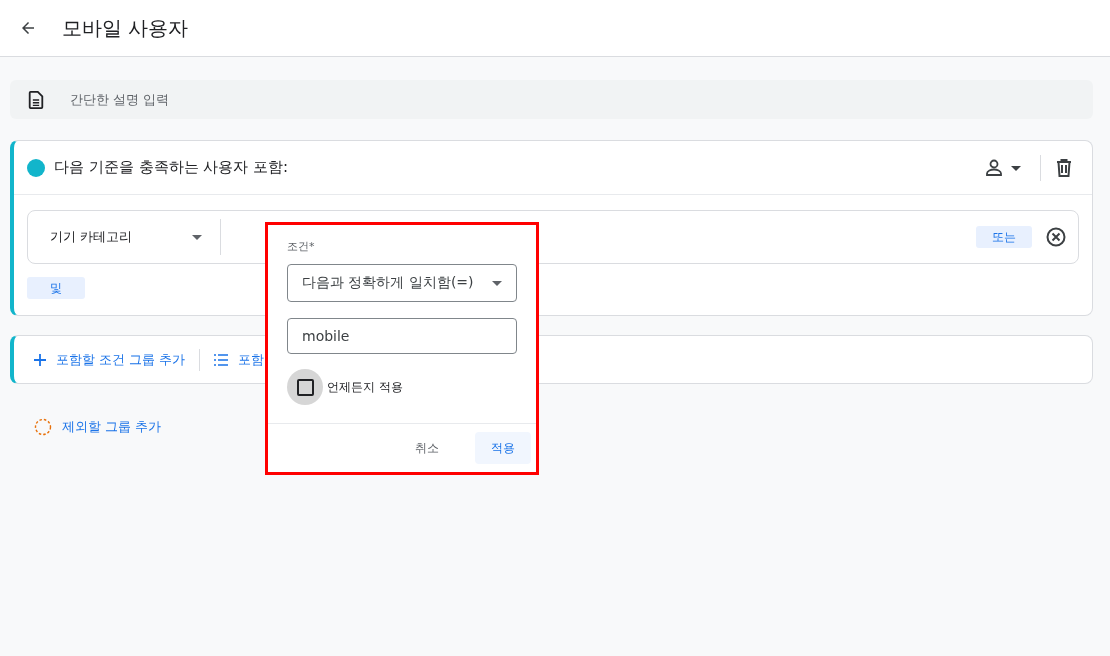  I want to click on and-button: 및, so click(56, 288).